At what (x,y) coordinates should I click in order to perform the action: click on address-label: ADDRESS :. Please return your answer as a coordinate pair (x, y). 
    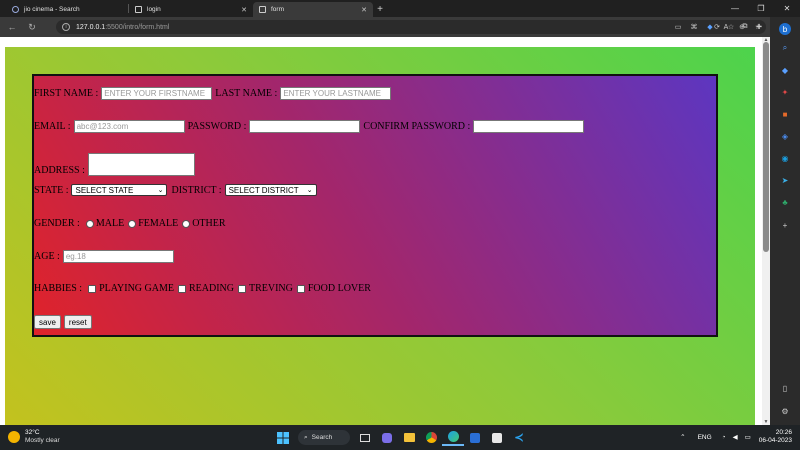
    Looking at the image, I should click on (59, 170).